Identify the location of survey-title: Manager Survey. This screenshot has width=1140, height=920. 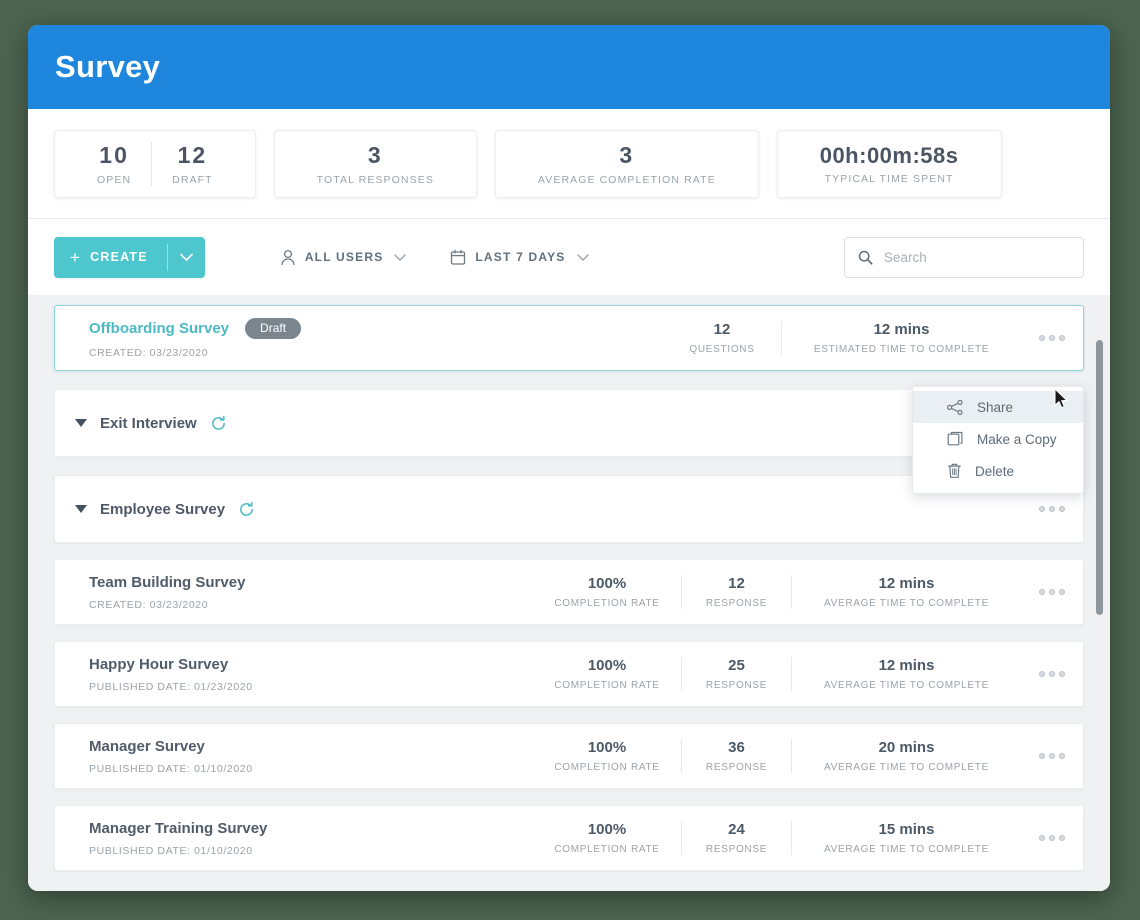
(147, 746).